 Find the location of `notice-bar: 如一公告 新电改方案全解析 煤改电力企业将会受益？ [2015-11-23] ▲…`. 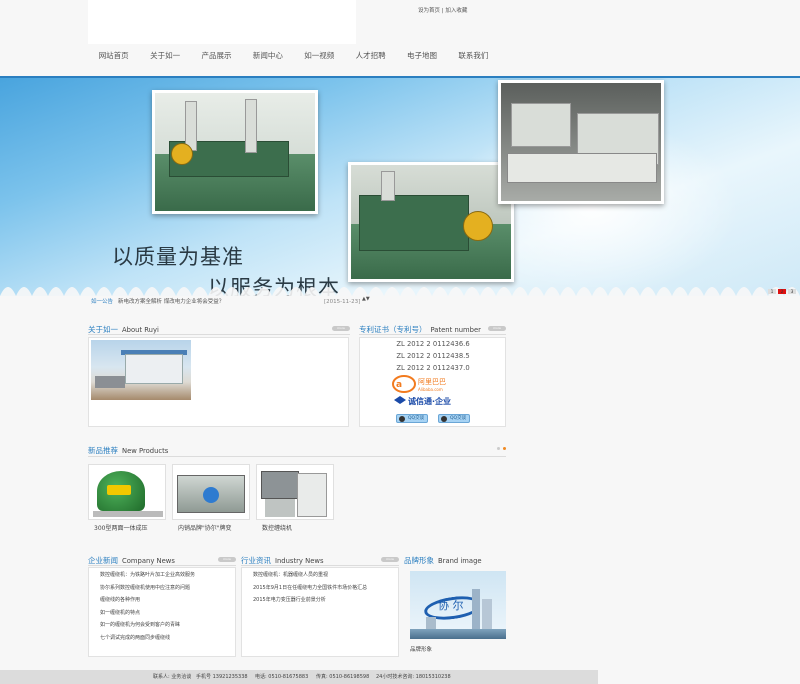

notice-bar: 如一公告 新电改方案全解析 煤改电力企业将会受益？ [2015-11-23] ▲… is located at coordinates (343, 303).